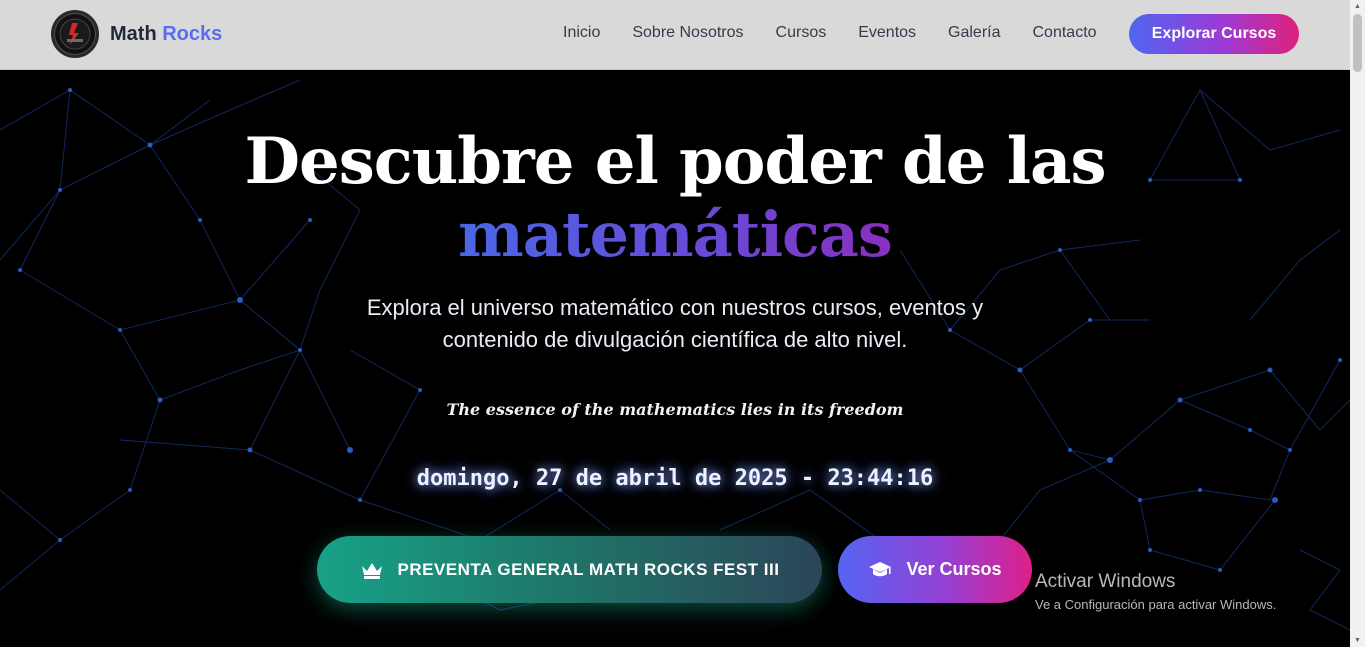 The image size is (1365, 647). I want to click on nav-link-galeria: Galería, so click(974, 33).